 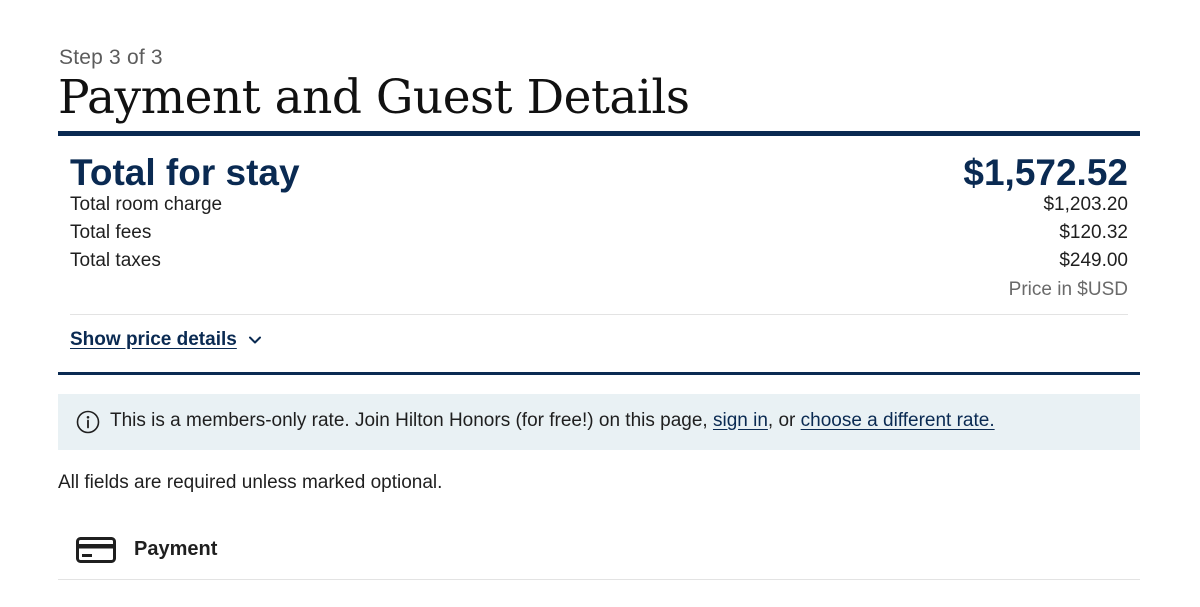 I want to click on header-divider, so click(x=599, y=133).